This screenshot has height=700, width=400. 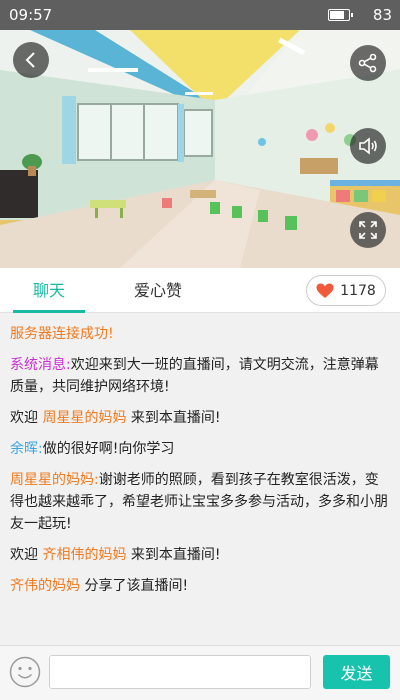 I want to click on chat-message: 余晖:做的很好啊!向你学习, so click(x=199, y=449).